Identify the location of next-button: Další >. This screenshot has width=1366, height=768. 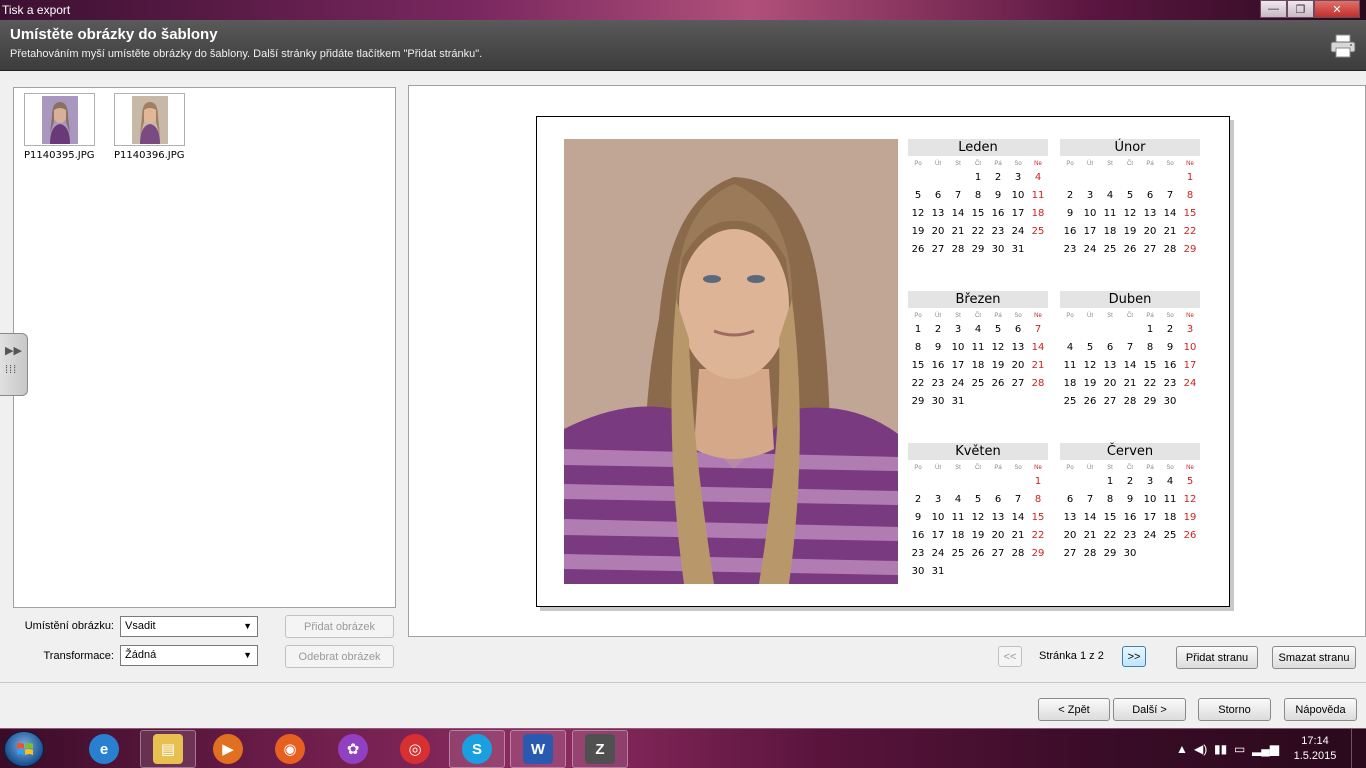
(1149, 709).